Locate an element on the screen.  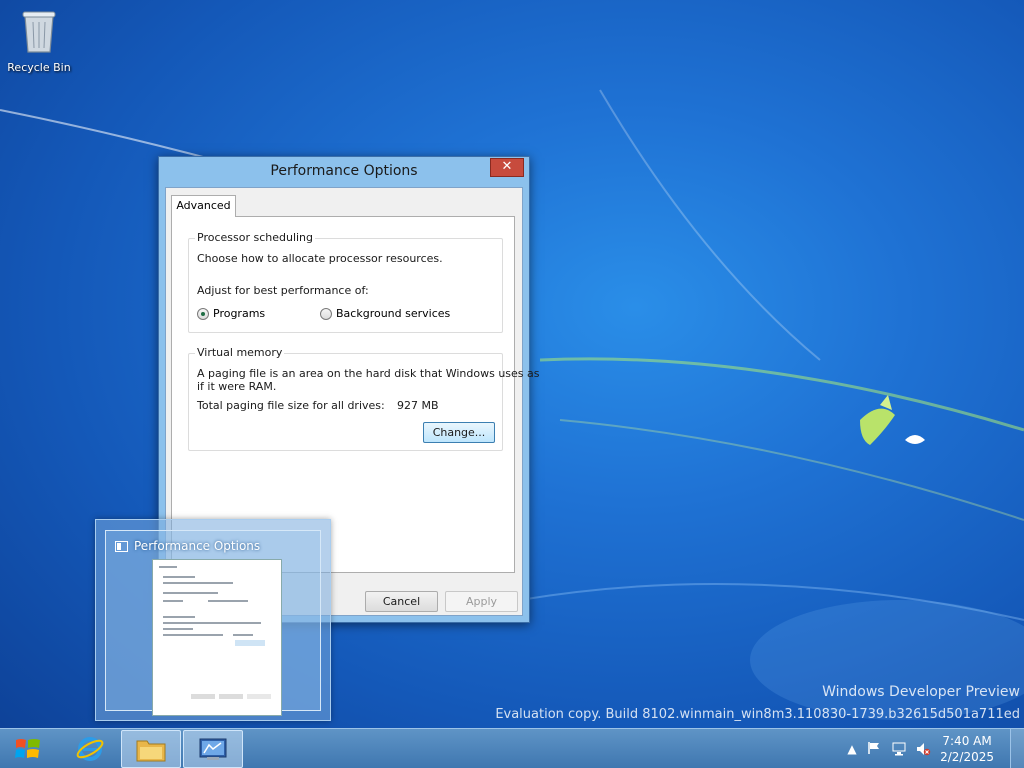
close-button: ✕ is located at coordinates (507, 167).